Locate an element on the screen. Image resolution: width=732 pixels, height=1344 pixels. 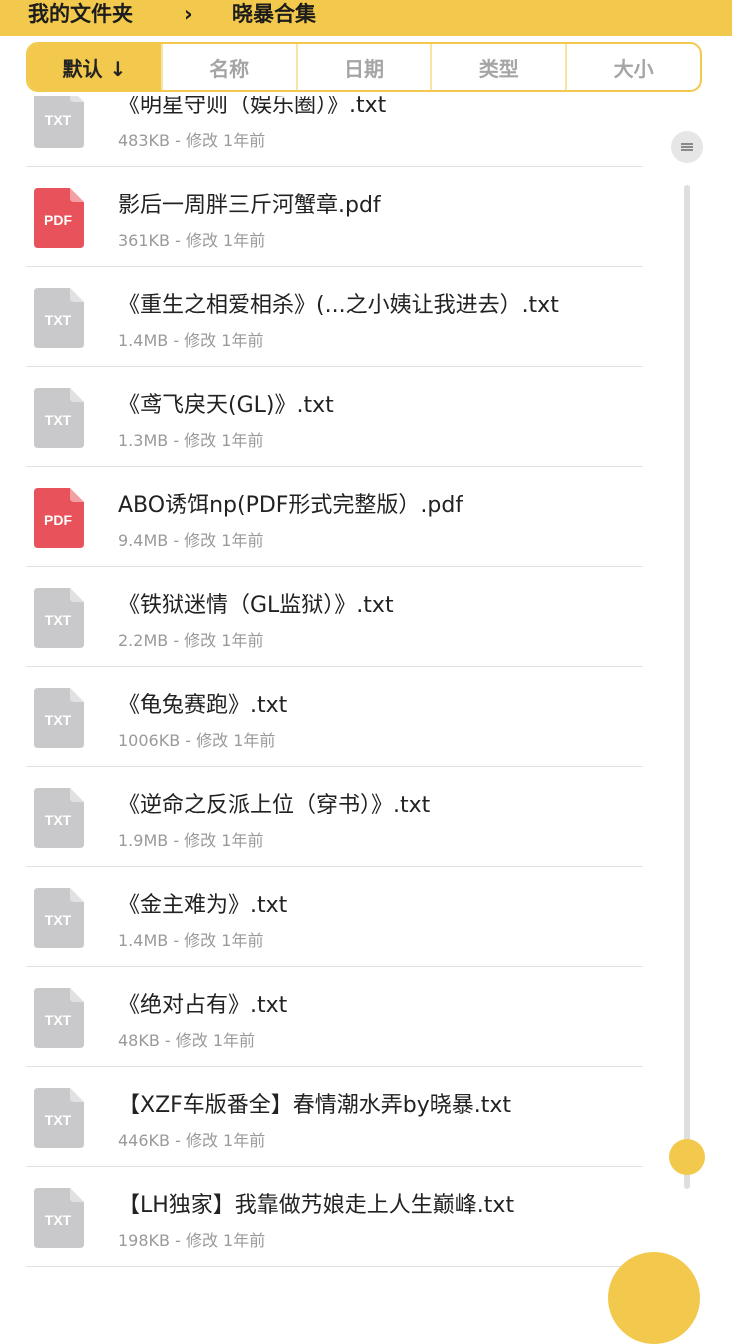
file-name: 《绝对占有》.txt is located at coordinates (203, 1005).